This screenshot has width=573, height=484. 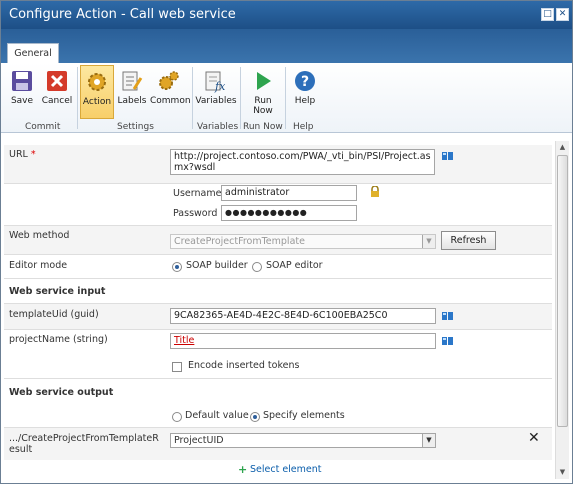 I want to click on common-button: Common, so click(x=170, y=92).